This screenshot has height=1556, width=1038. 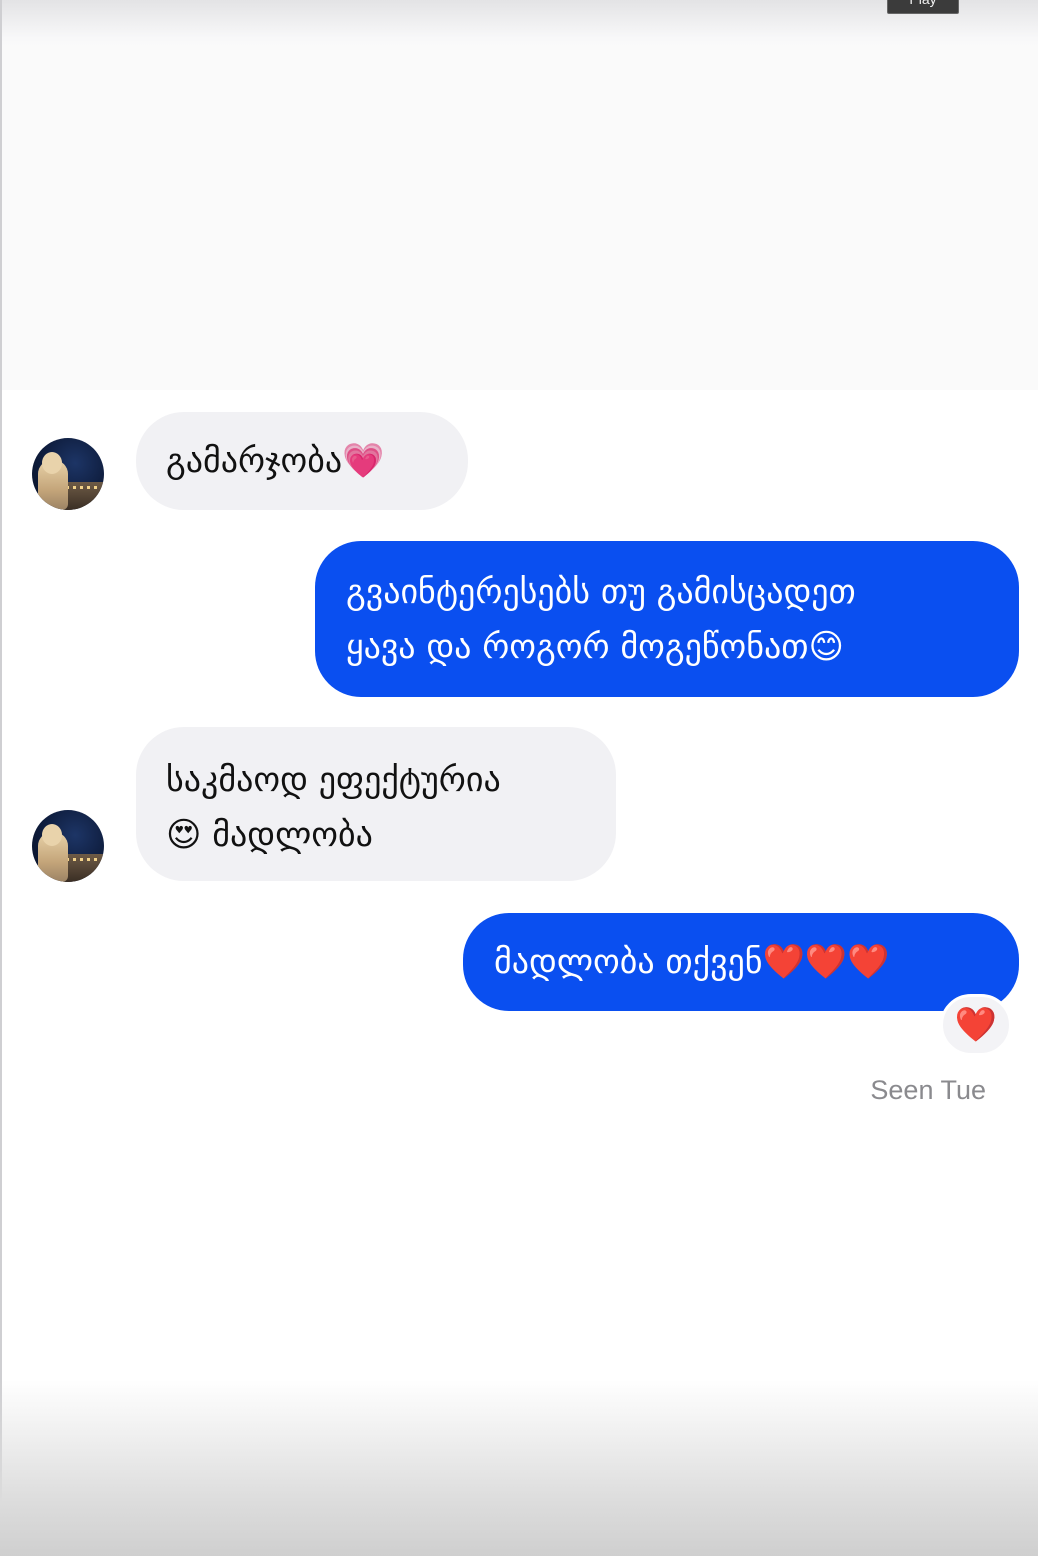 What do you see at coordinates (923, 7) in the screenshot?
I see `play-button: Play` at bounding box center [923, 7].